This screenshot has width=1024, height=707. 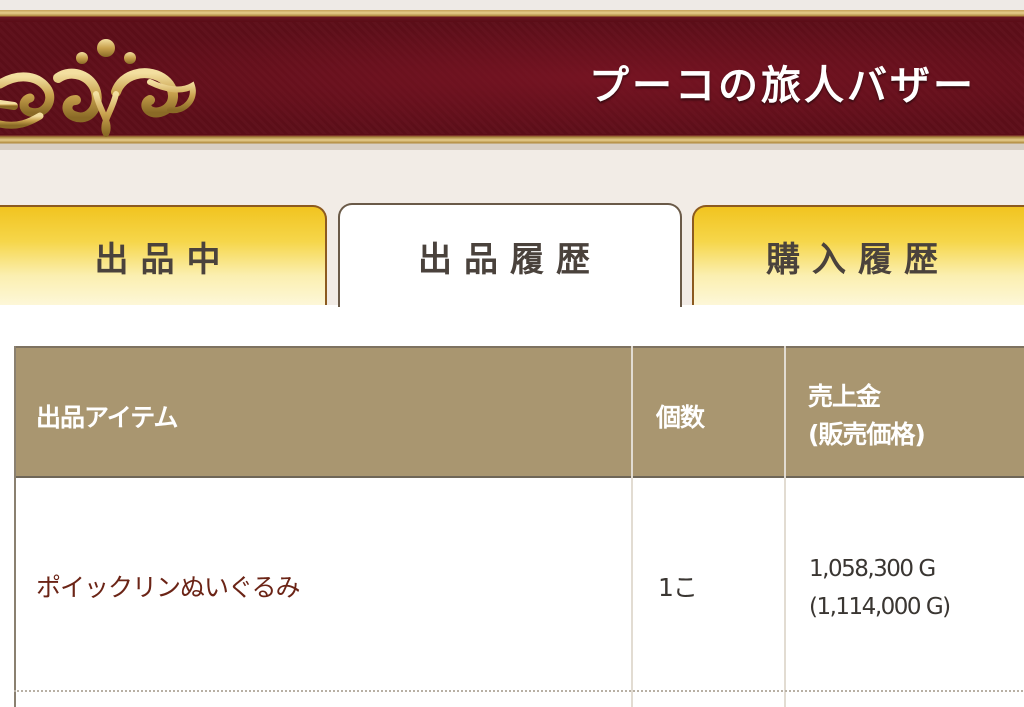 I want to click on tab-listing-history: 出品履歴, so click(x=510, y=255).